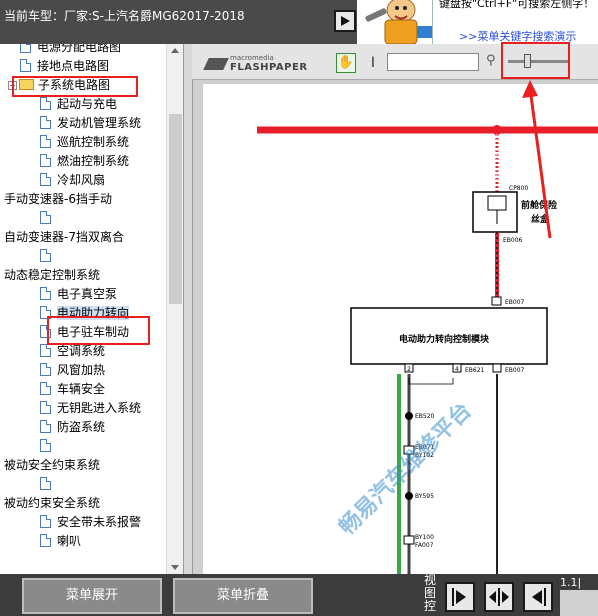 The image size is (598, 616). I want to click on wire-id-4: BY595, so click(424, 496).